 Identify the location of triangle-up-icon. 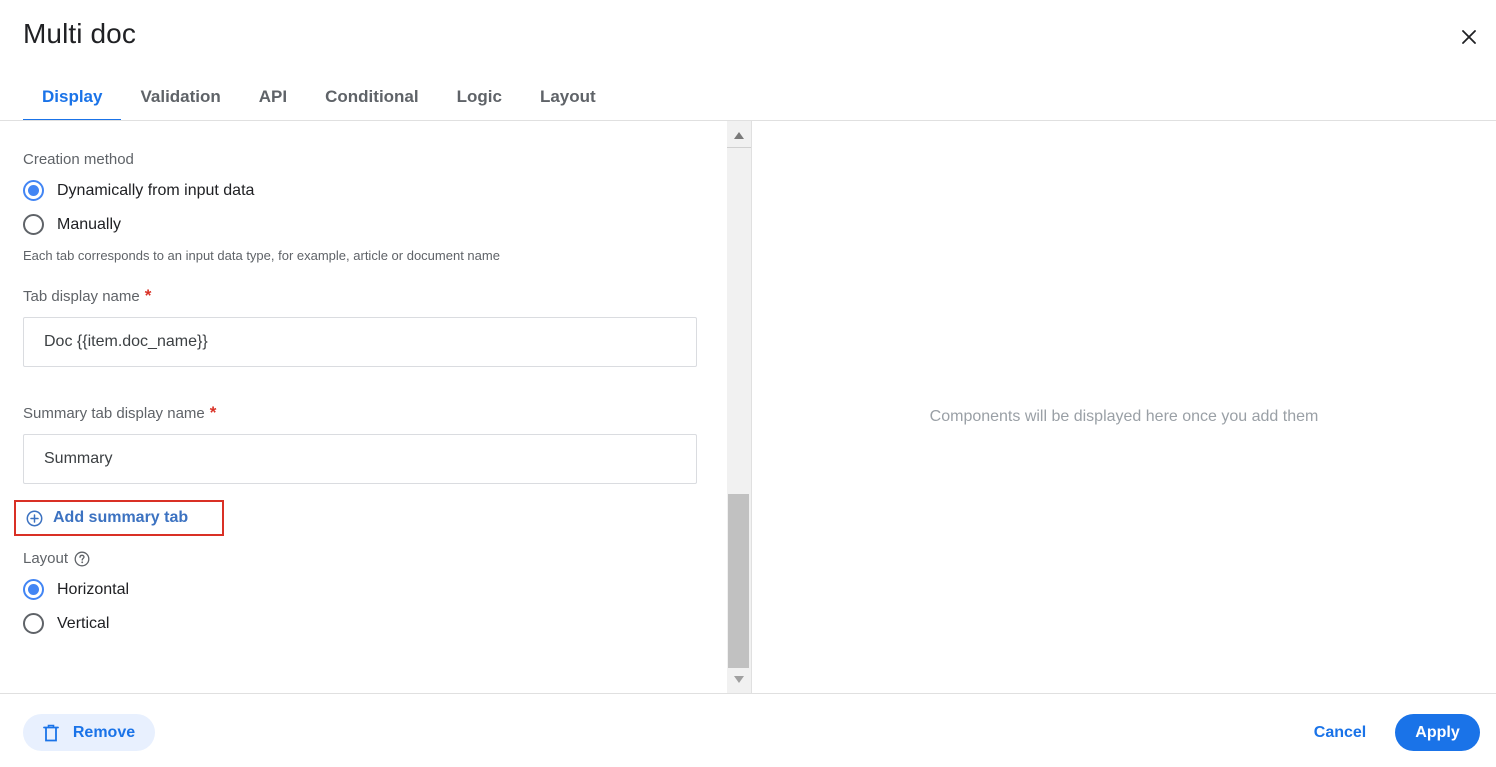
(739, 135).